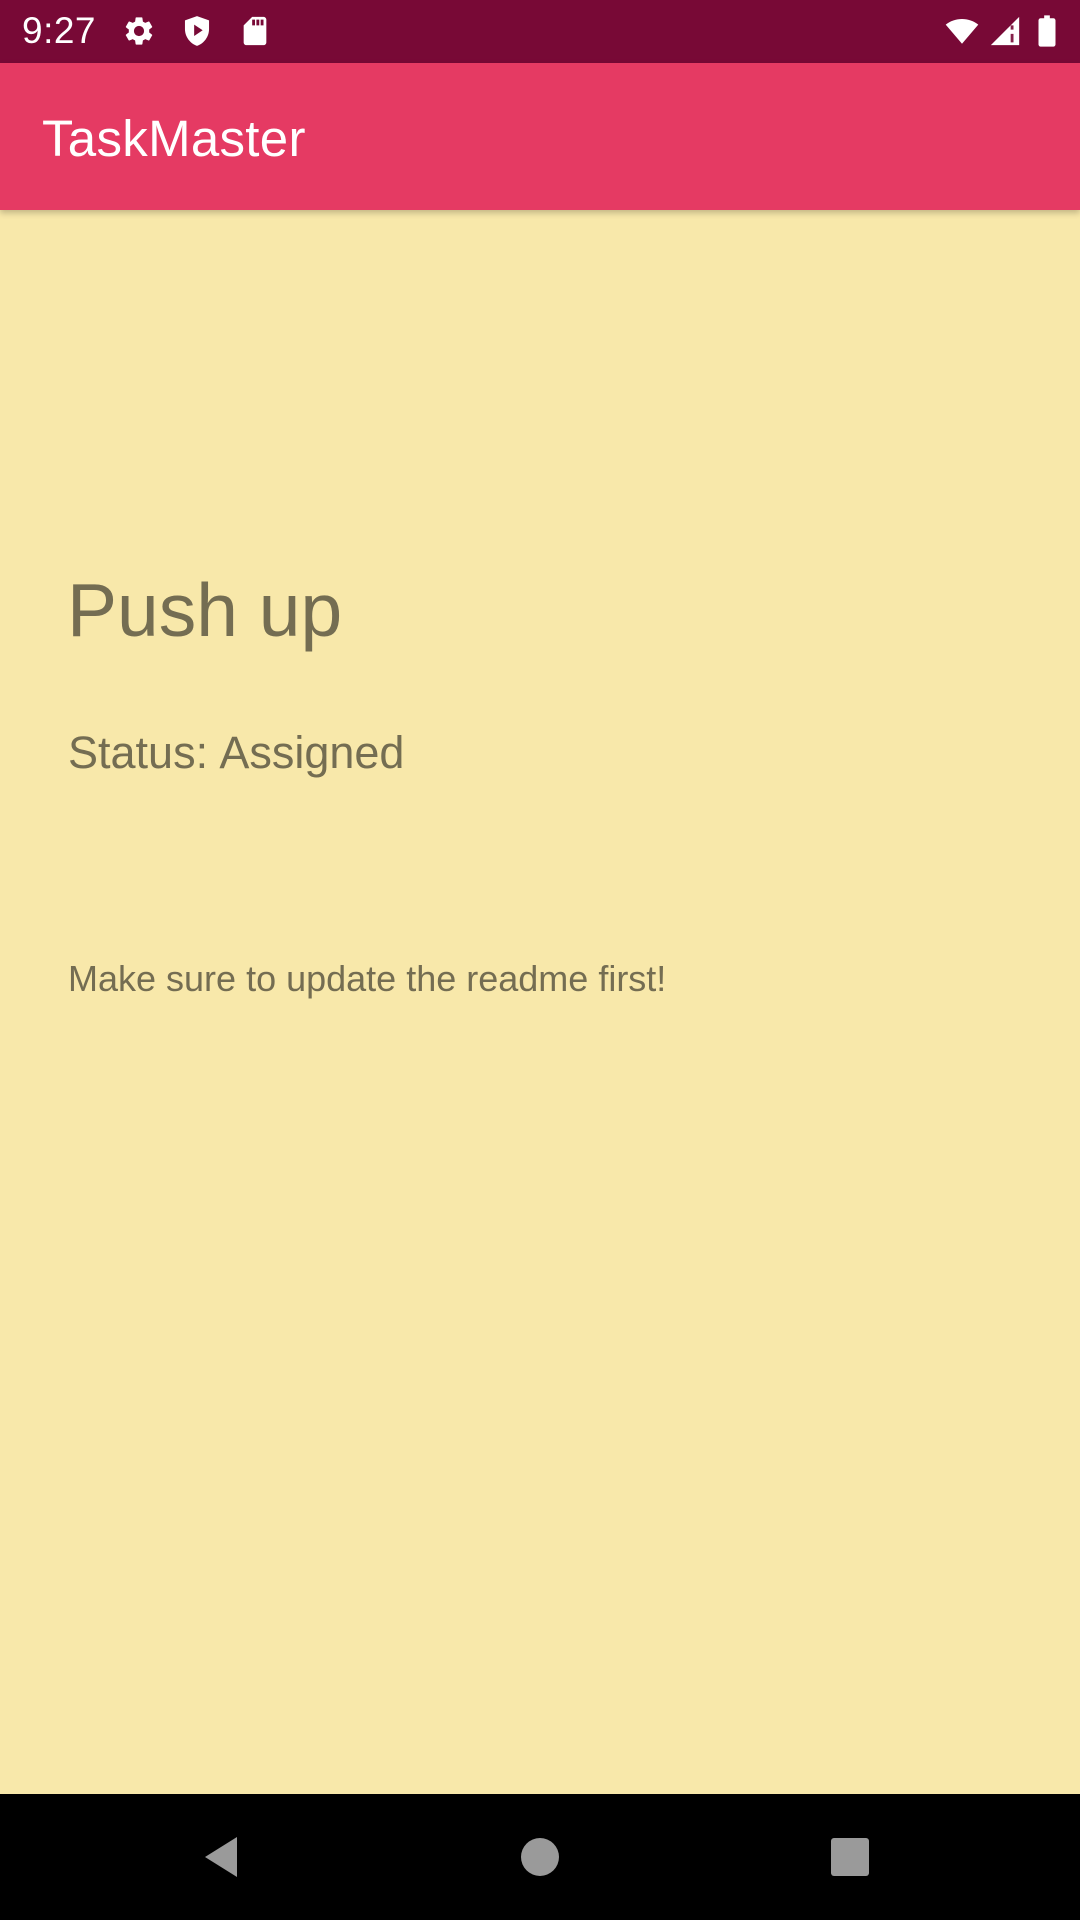 The image size is (1080, 1920). Describe the element at coordinates (139, 31) in the screenshot. I see `gear-icon` at that location.